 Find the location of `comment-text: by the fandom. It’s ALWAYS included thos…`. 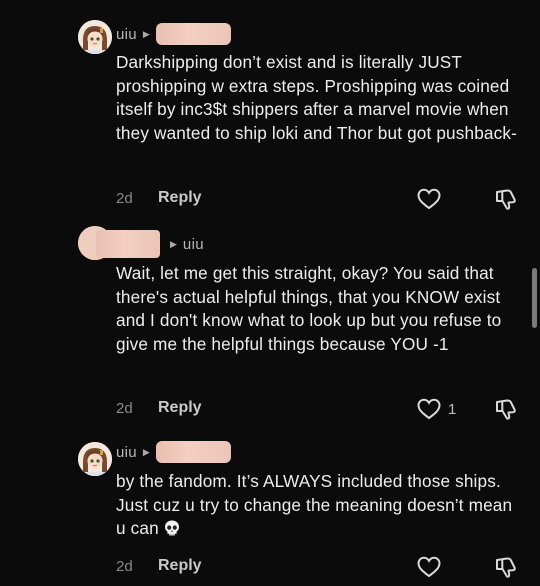

comment-text: by the fandom. It’s ALWAYS included thos… is located at coordinates (321, 505).